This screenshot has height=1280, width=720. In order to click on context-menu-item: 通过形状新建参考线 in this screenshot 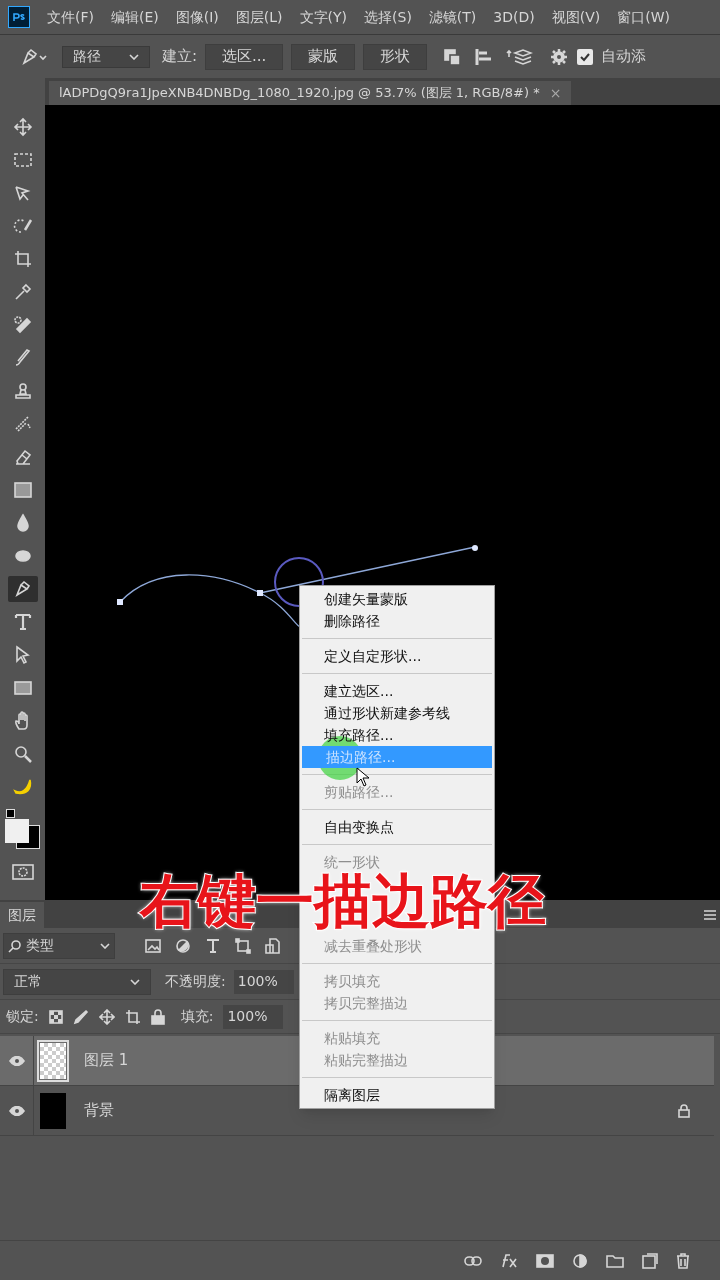, I will do `click(397, 713)`.